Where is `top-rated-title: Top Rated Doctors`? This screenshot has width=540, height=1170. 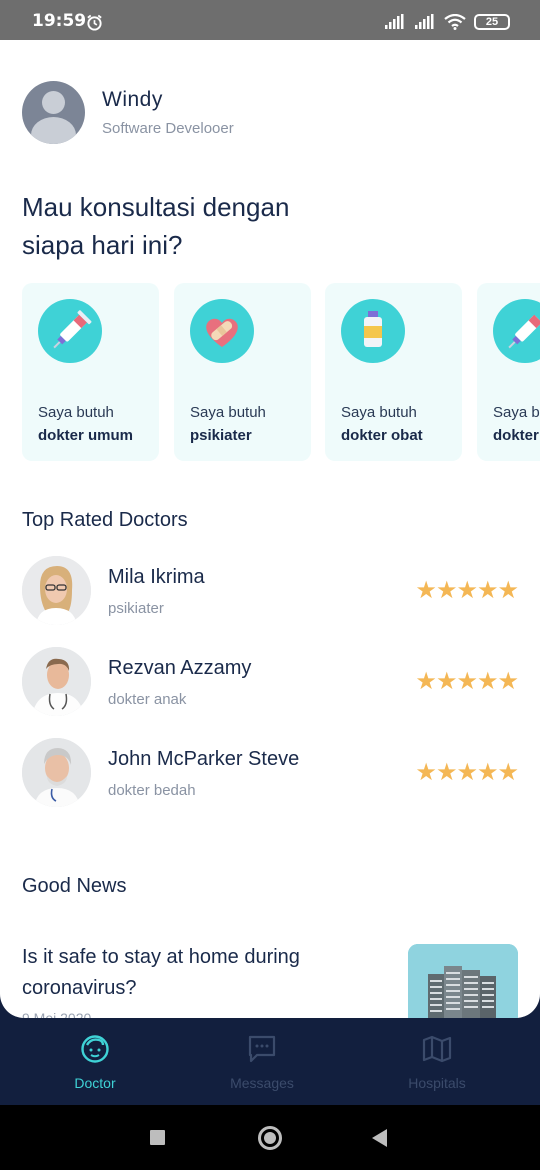
top-rated-title: Top Rated Doctors is located at coordinates (105, 520).